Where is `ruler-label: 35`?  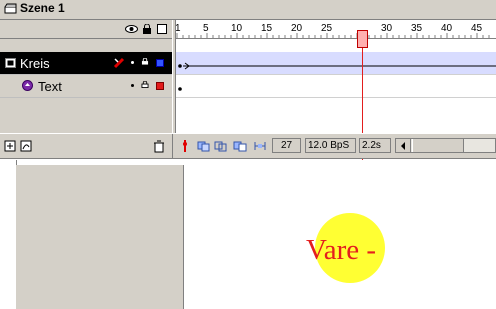
ruler-label: 35 is located at coordinates (417, 28).